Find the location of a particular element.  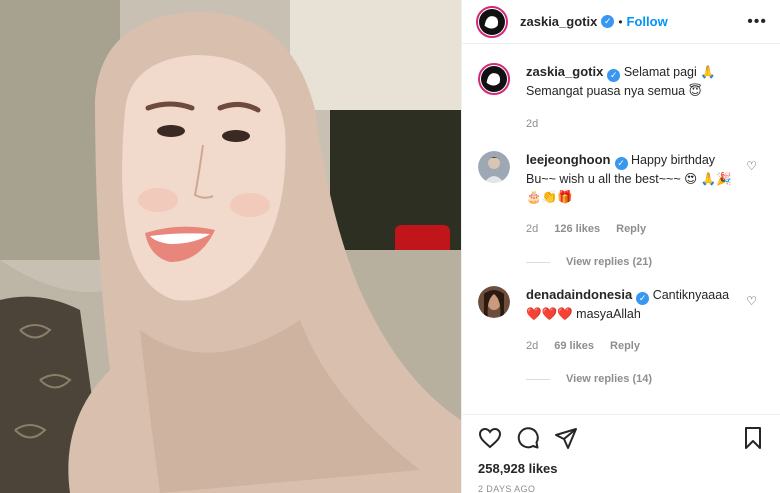

bookmark-icon is located at coordinates (753, 438).